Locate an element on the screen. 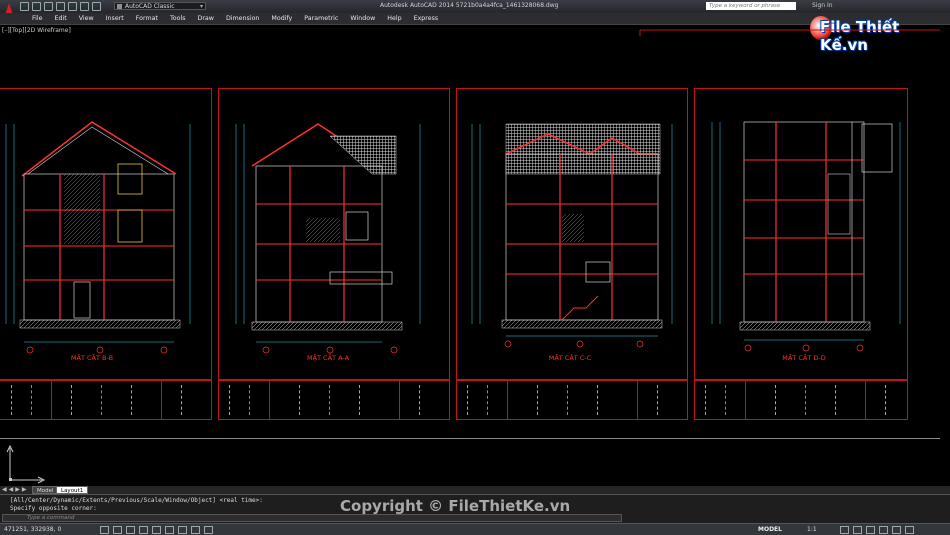  osnap-icon is located at coordinates (156, 530).